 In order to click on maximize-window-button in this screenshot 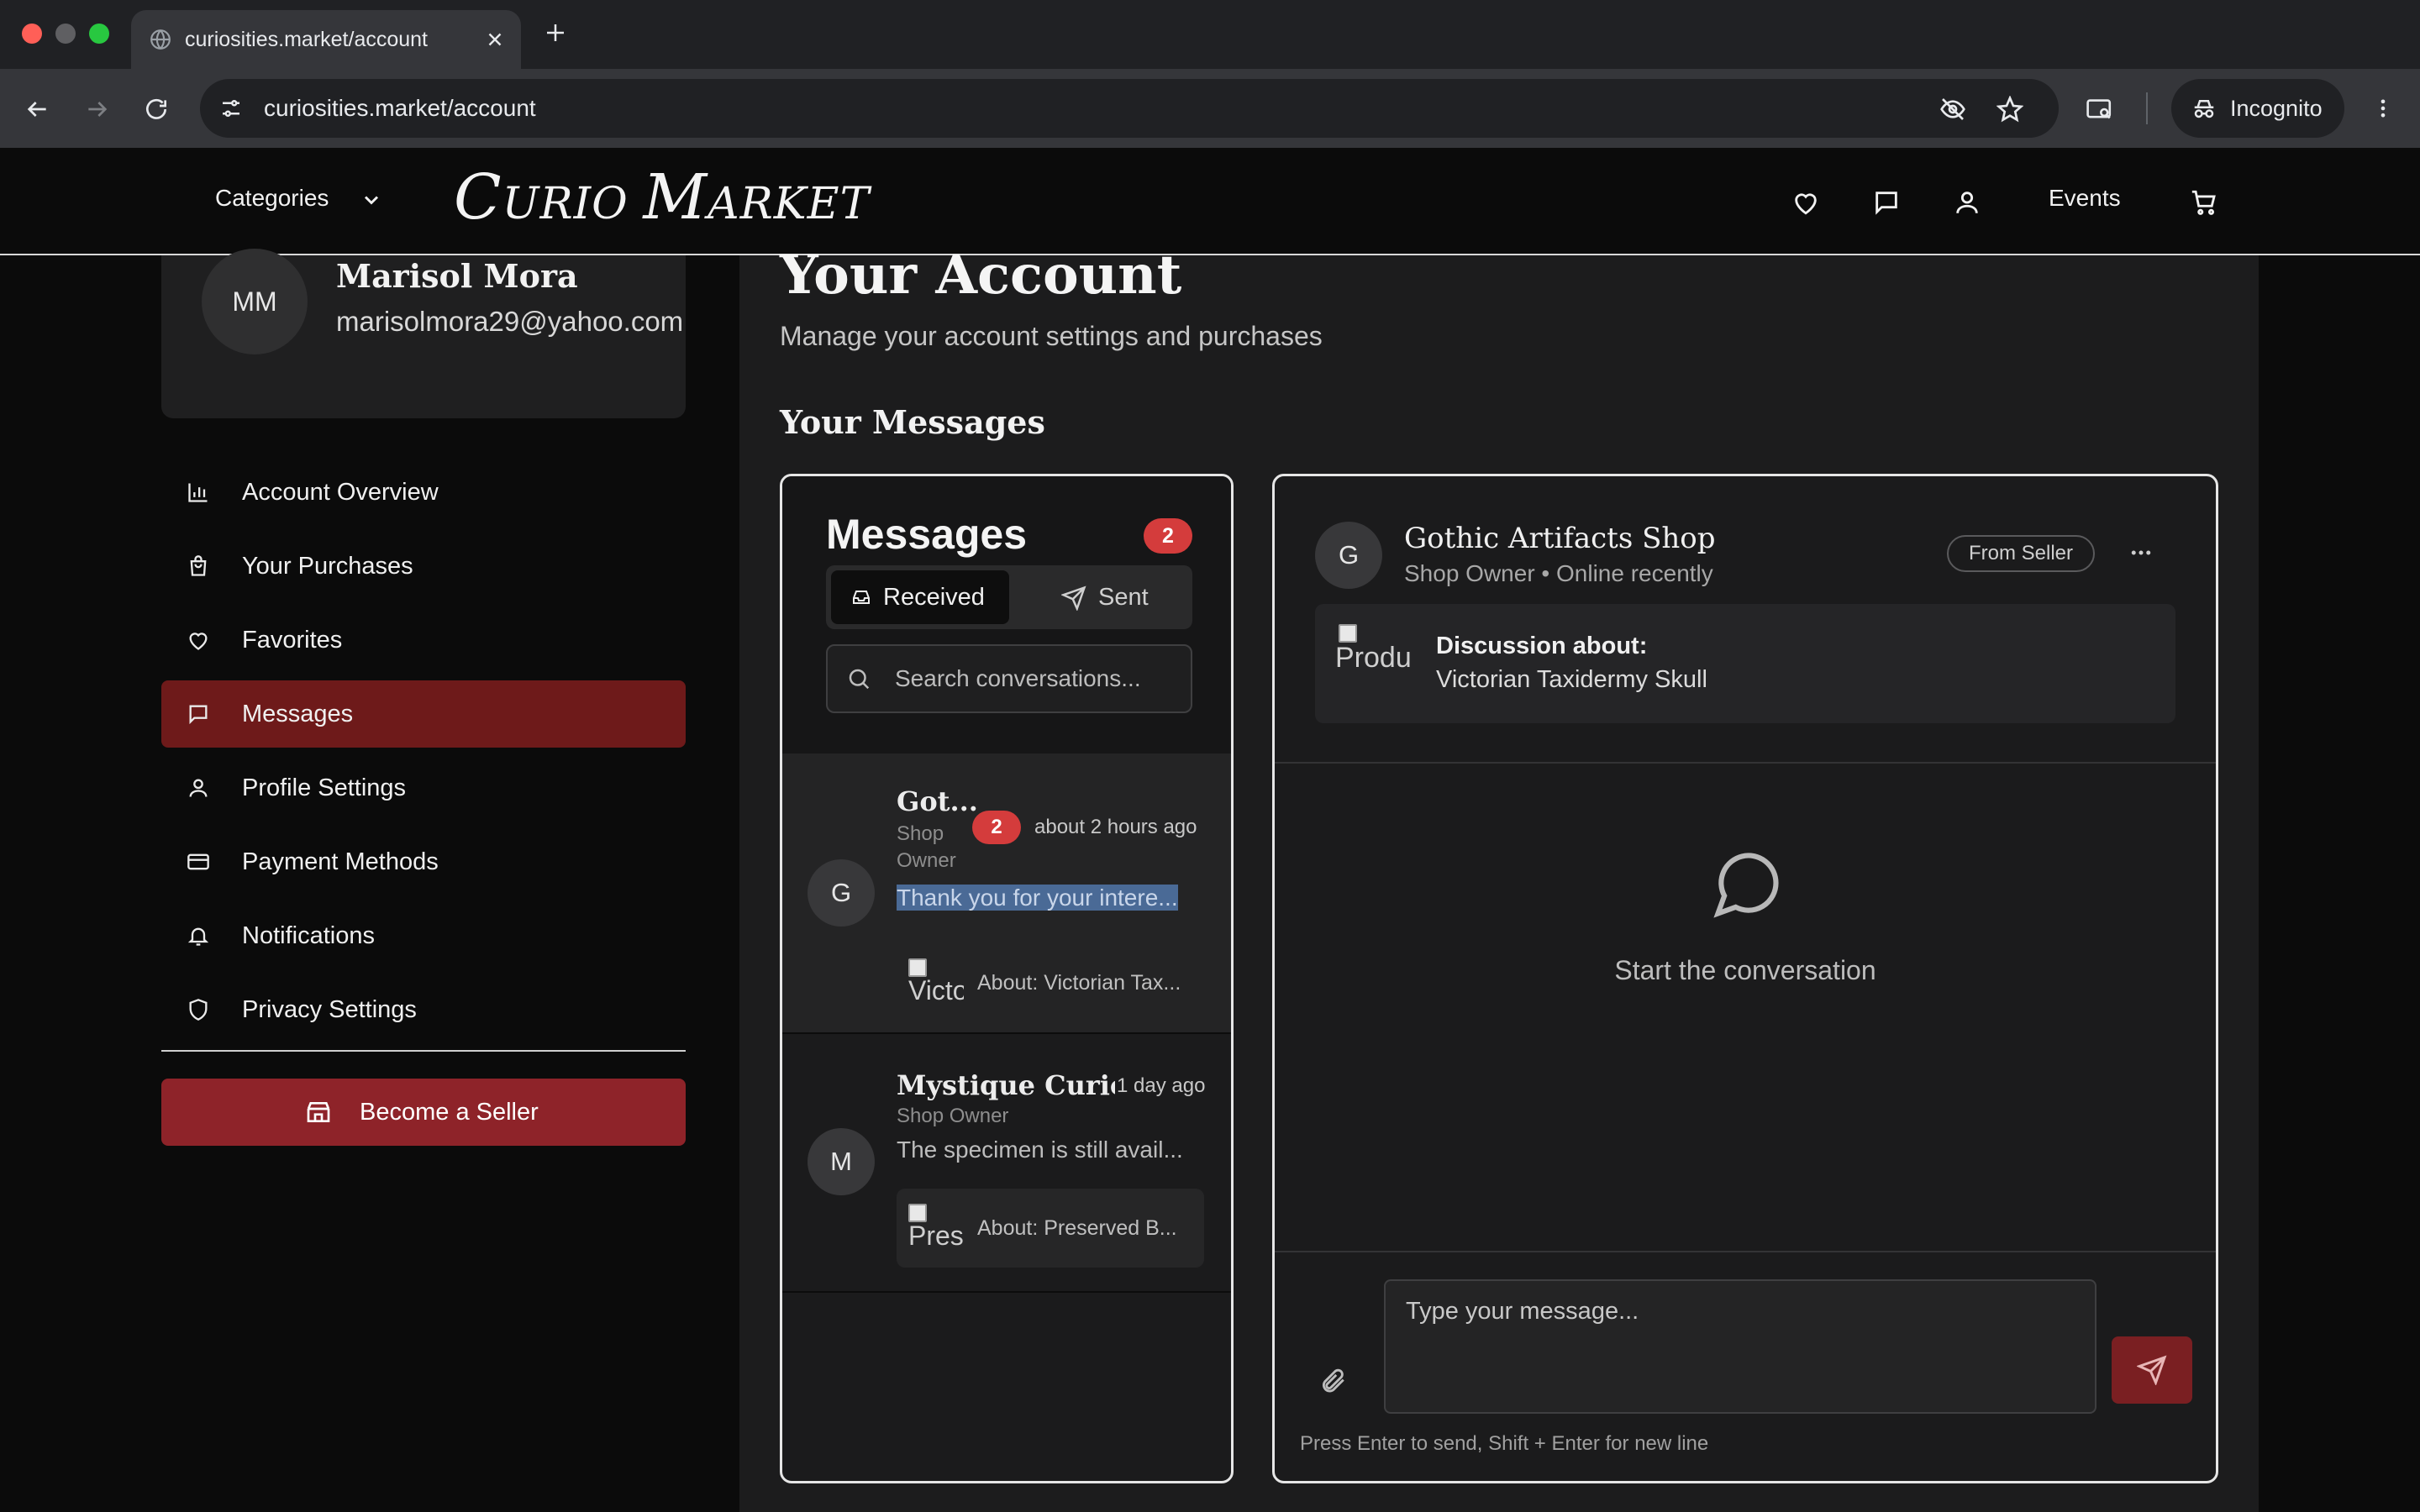, I will do `click(99, 34)`.